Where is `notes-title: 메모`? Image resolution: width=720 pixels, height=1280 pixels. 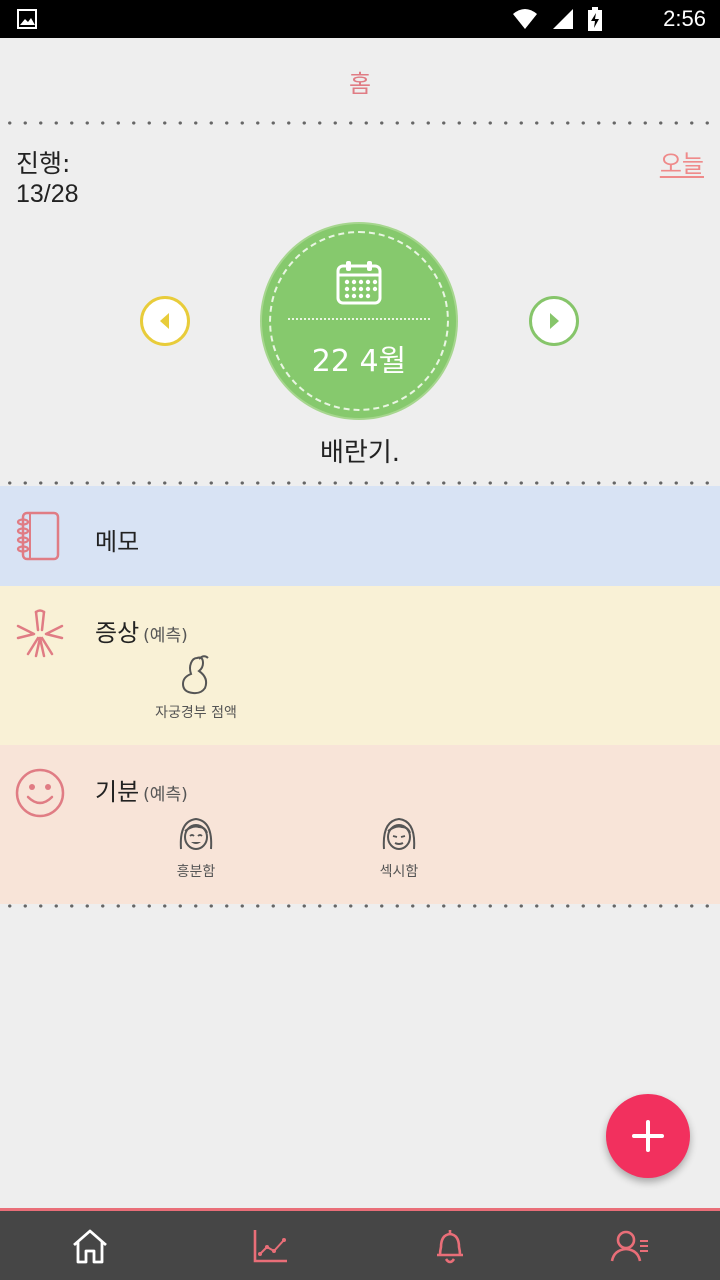 notes-title: 메모 is located at coordinates (117, 542).